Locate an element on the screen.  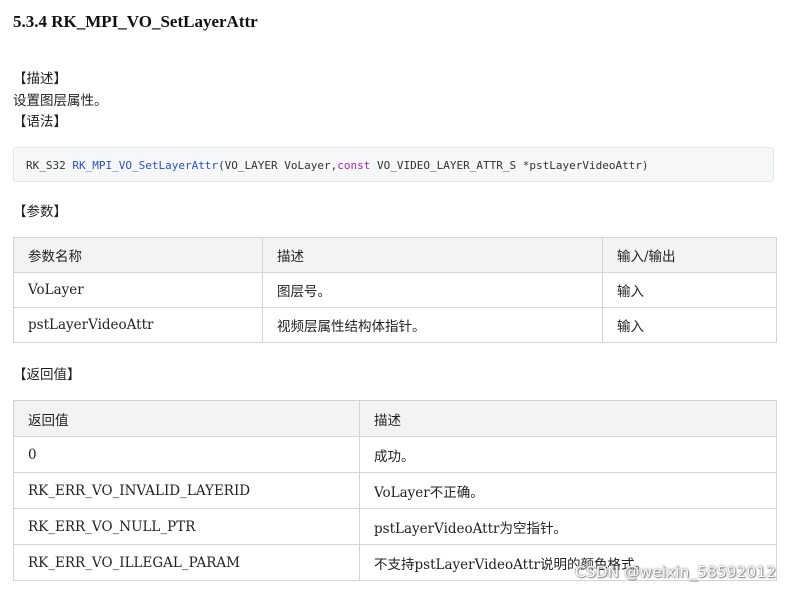
return-header-desc: 描述 is located at coordinates (568, 418).